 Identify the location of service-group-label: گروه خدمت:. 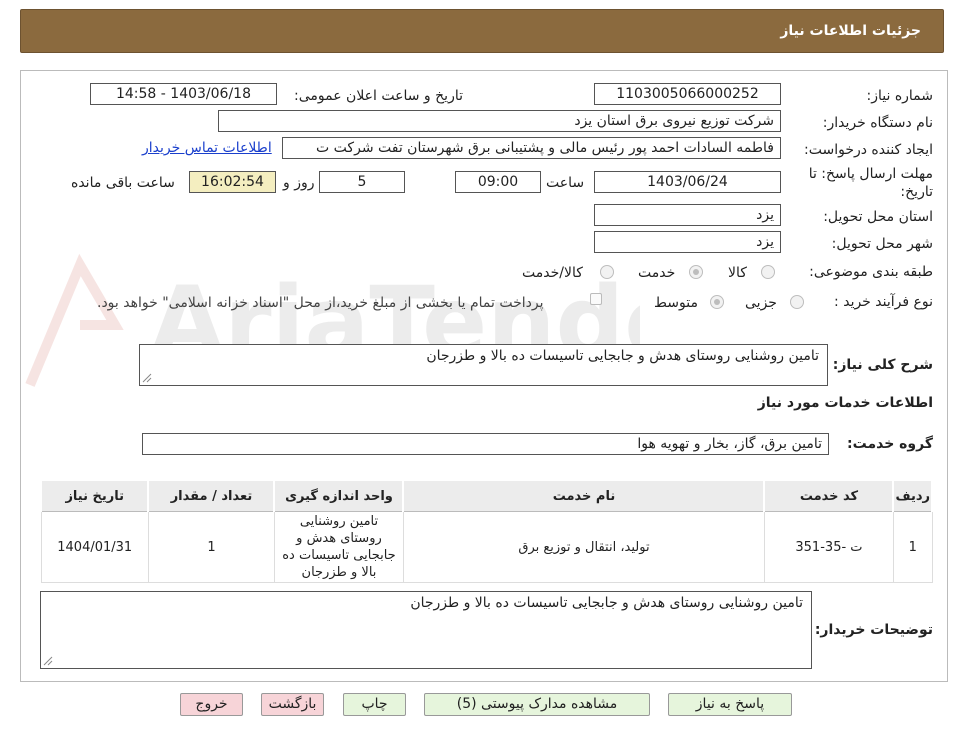
(890, 444).